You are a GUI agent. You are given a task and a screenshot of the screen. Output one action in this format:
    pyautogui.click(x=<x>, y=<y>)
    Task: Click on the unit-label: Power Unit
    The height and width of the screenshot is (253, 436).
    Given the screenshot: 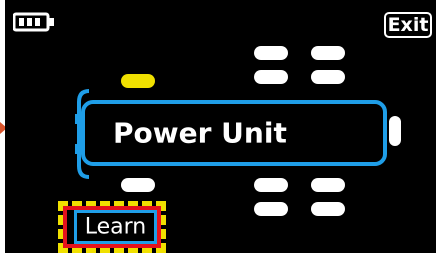 What is the action you would take?
    pyautogui.click(x=200, y=133)
    